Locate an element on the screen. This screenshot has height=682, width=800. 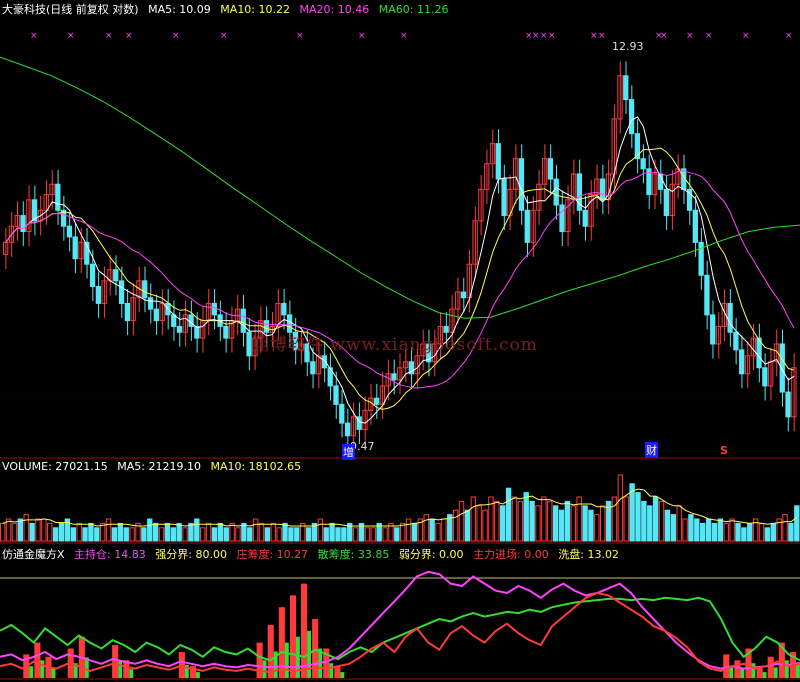
zhuangchoudu-value: 庄筹度: 10.27 is located at coordinates (272, 554).